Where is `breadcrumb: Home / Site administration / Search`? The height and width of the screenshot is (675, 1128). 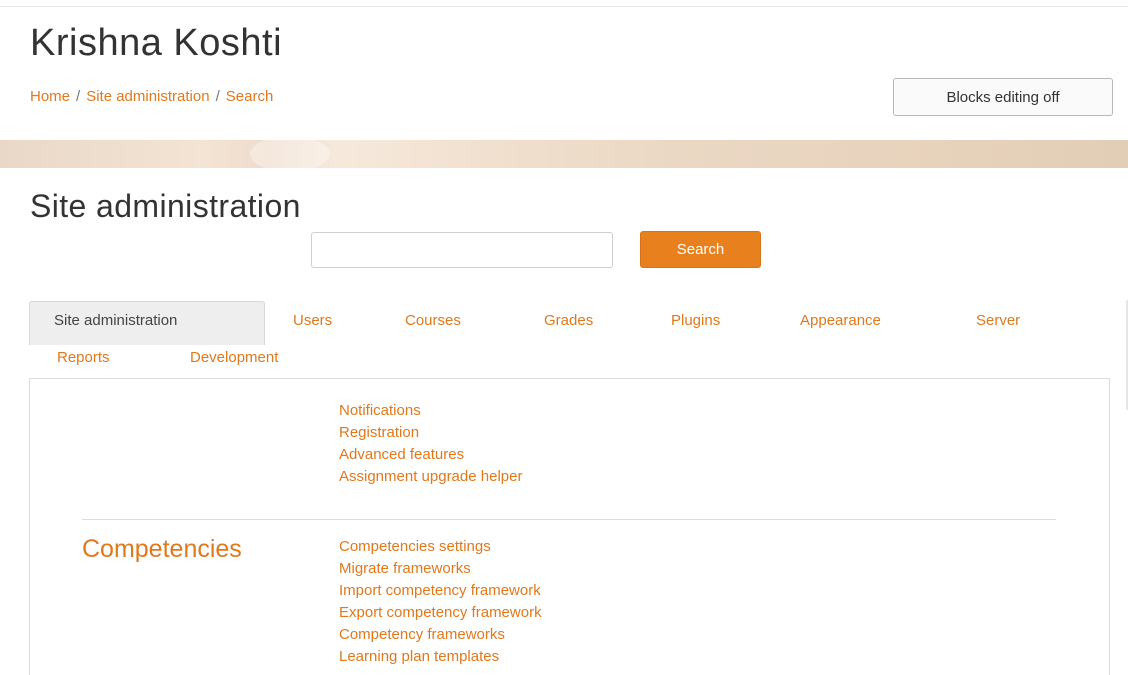
breadcrumb: Home / Site administration / Search is located at coordinates (151, 96).